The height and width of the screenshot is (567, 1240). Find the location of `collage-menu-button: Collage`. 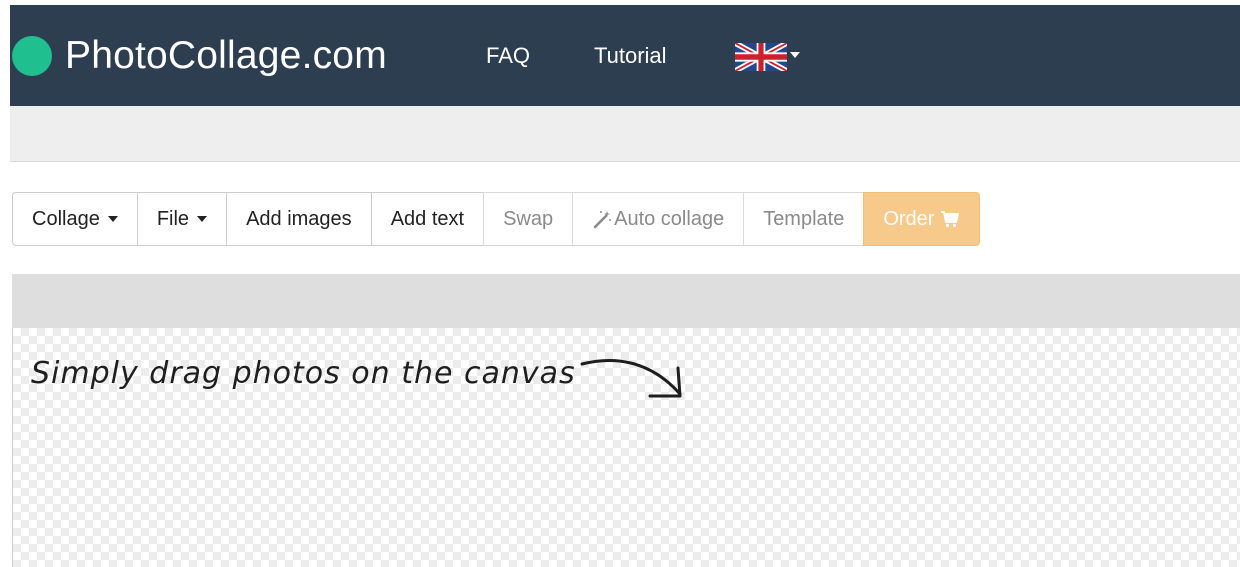

collage-menu-button: Collage is located at coordinates (75, 219).